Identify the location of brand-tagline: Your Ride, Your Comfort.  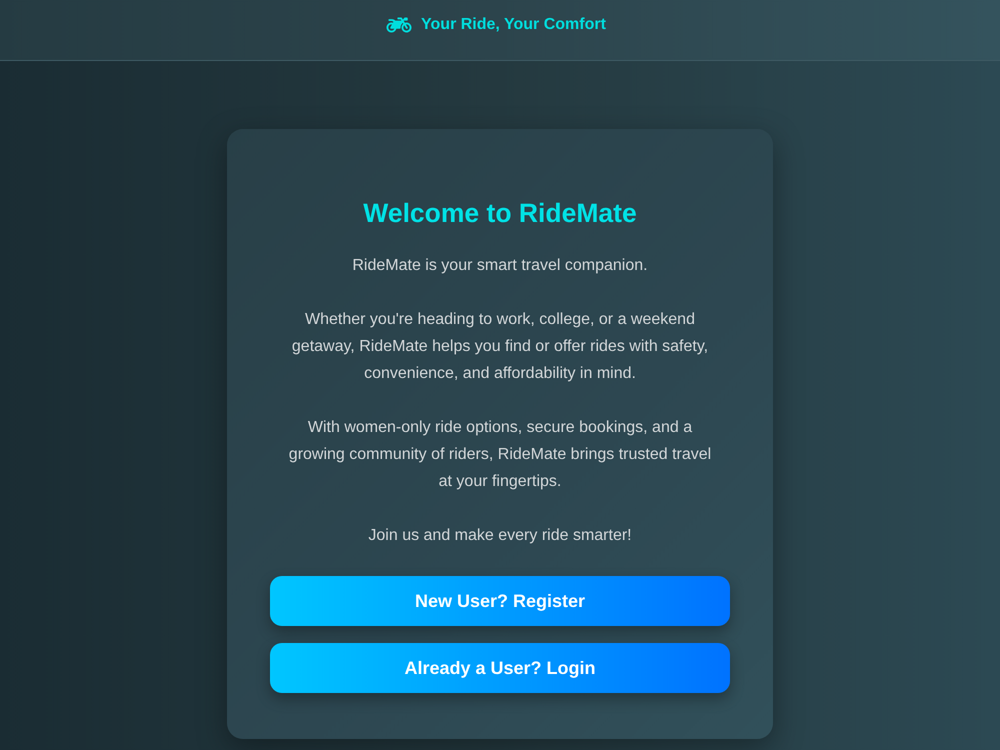
(513, 24).